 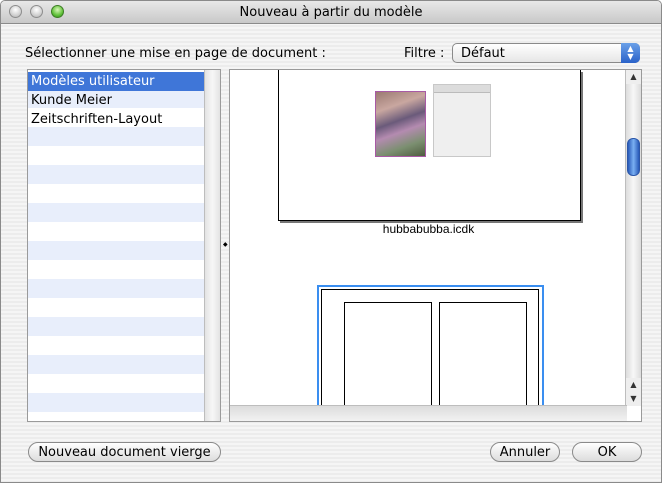 What do you see at coordinates (117, 81) in the screenshot?
I see `list-item-user-templates: Modèles utilisateur` at bounding box center [117, 81].